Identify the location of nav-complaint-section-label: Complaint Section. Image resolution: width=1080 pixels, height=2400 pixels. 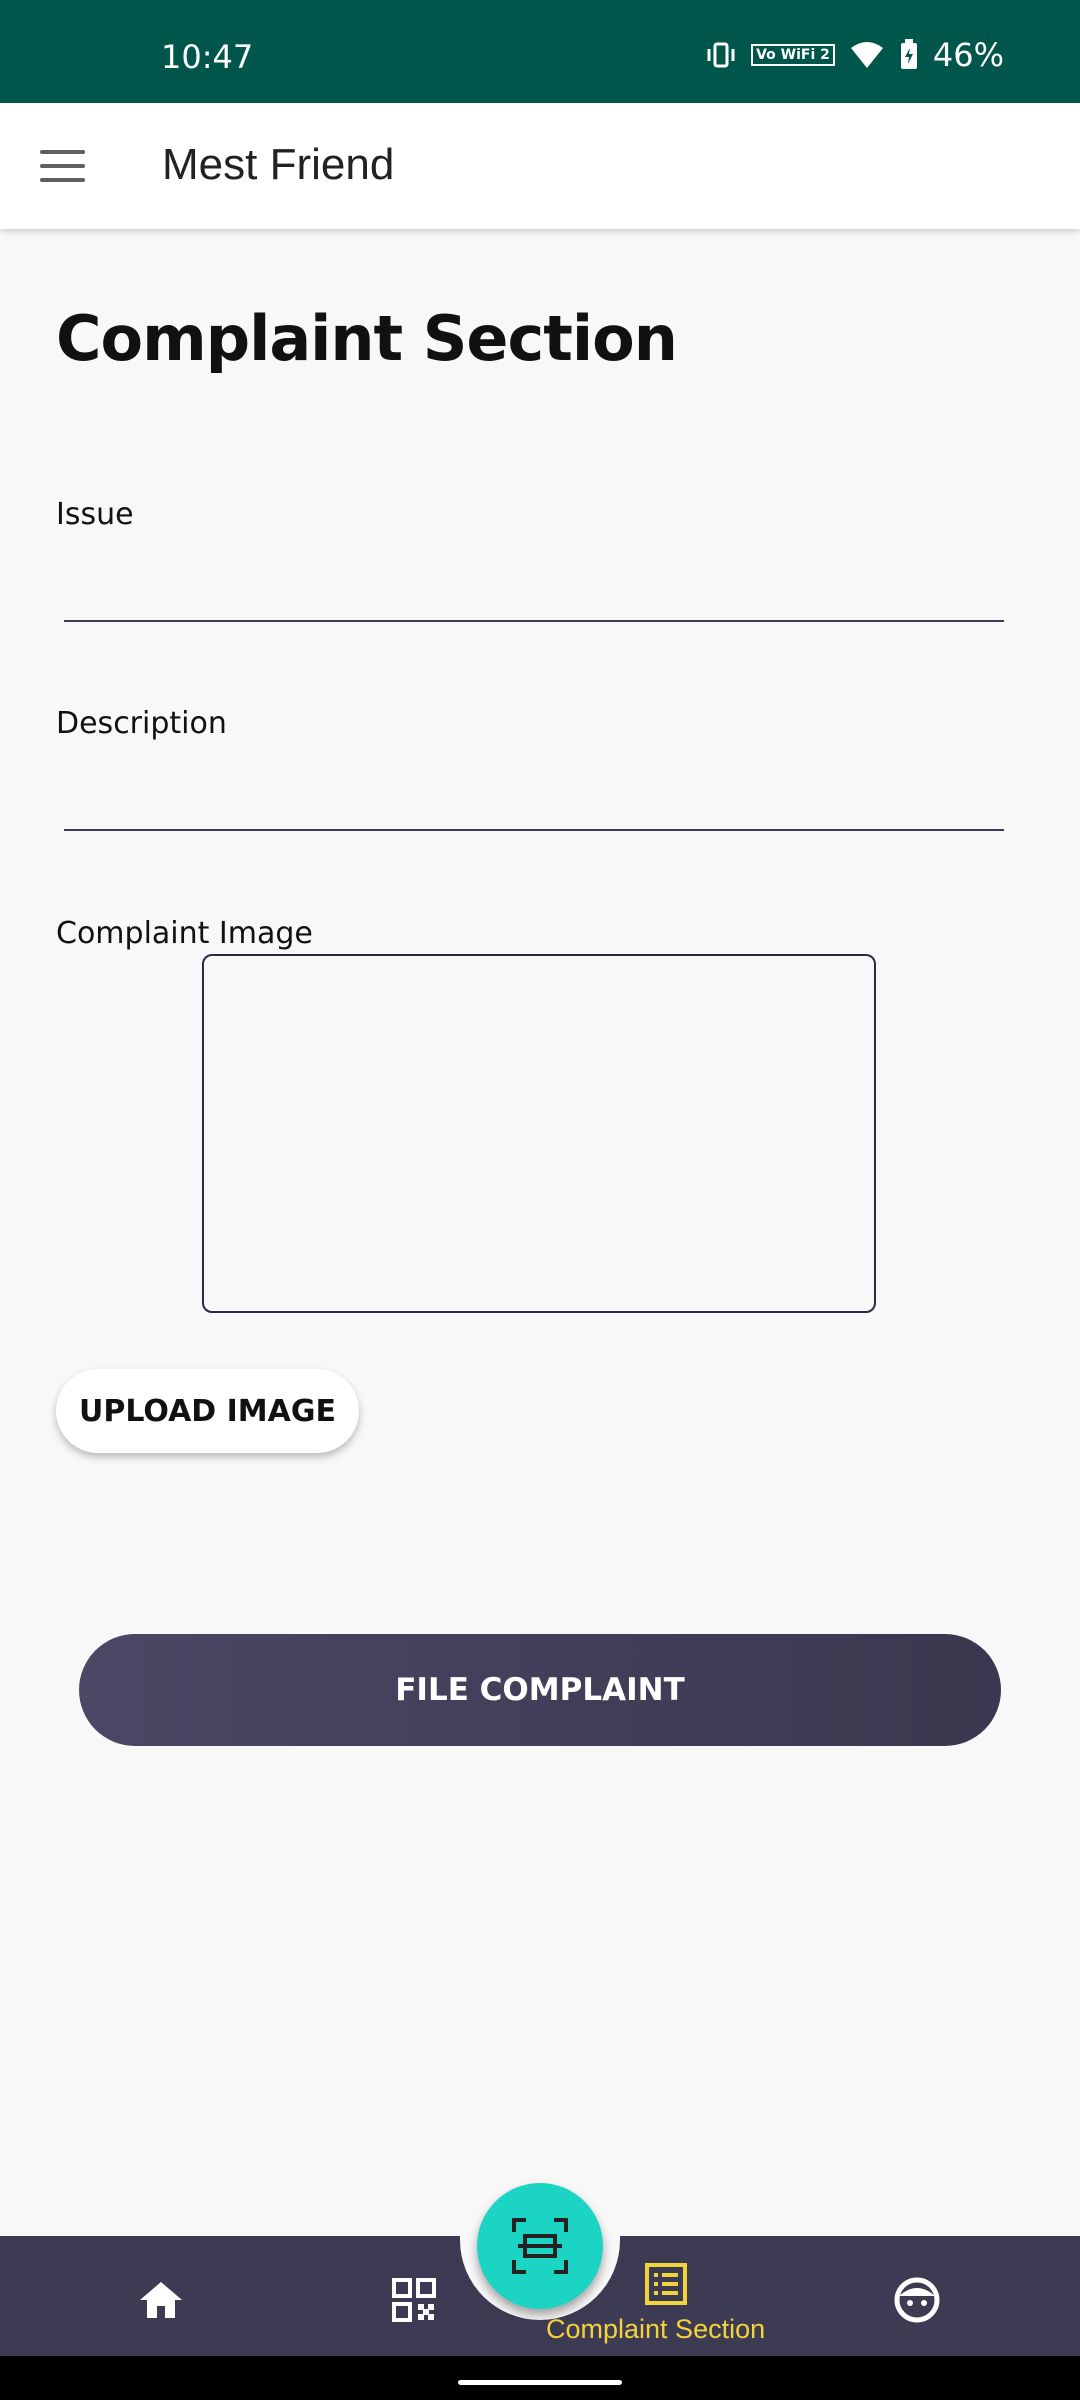
(656, 2329).